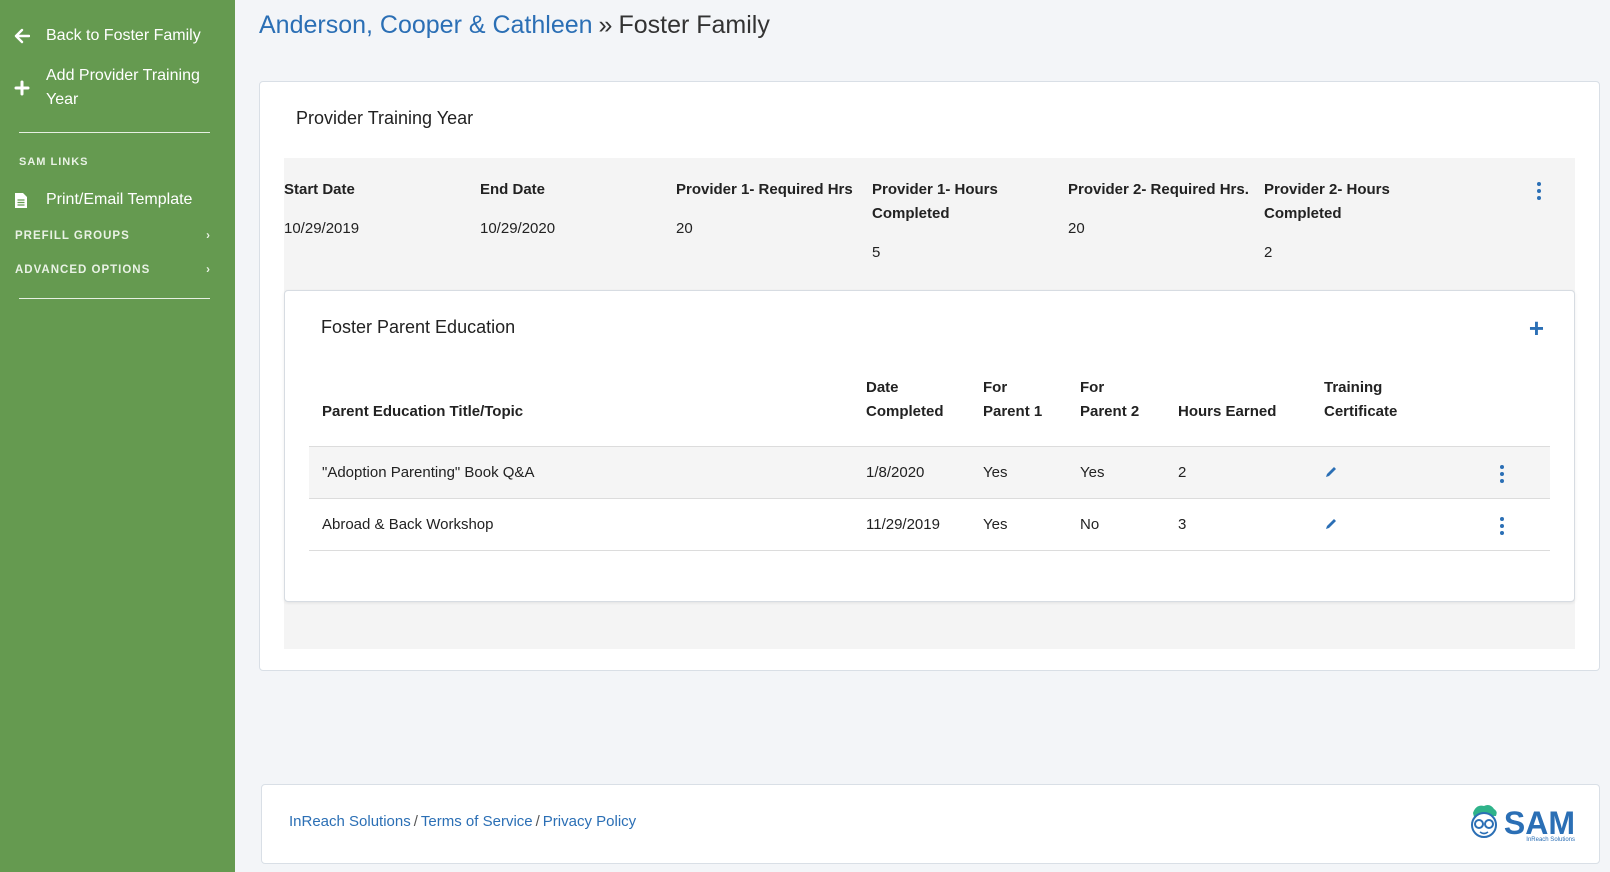 Image resolution: width=1610 pixels, height=872 pixels. What do you see at coordinates (895, 472) in the screenshot?
I see `cell-date: 1/8/2020` at bounding box center [895, 472].